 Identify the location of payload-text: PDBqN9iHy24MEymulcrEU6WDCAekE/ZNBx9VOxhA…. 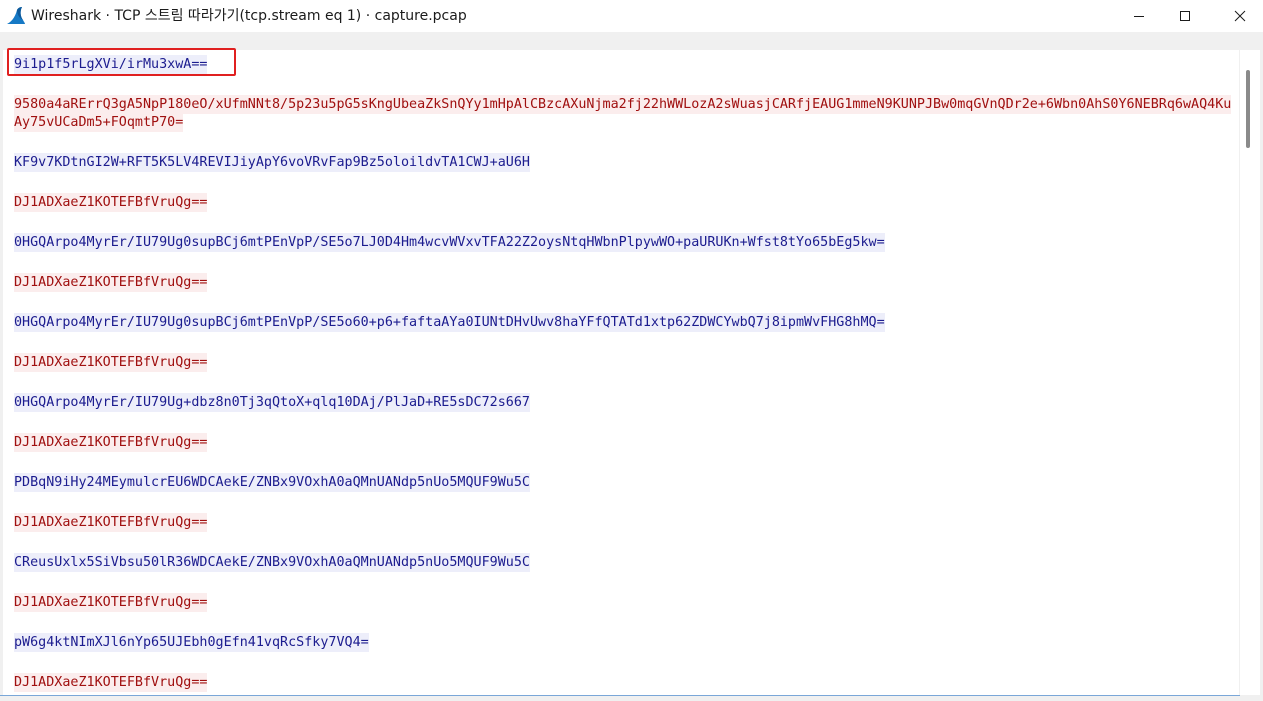
(272, 482).